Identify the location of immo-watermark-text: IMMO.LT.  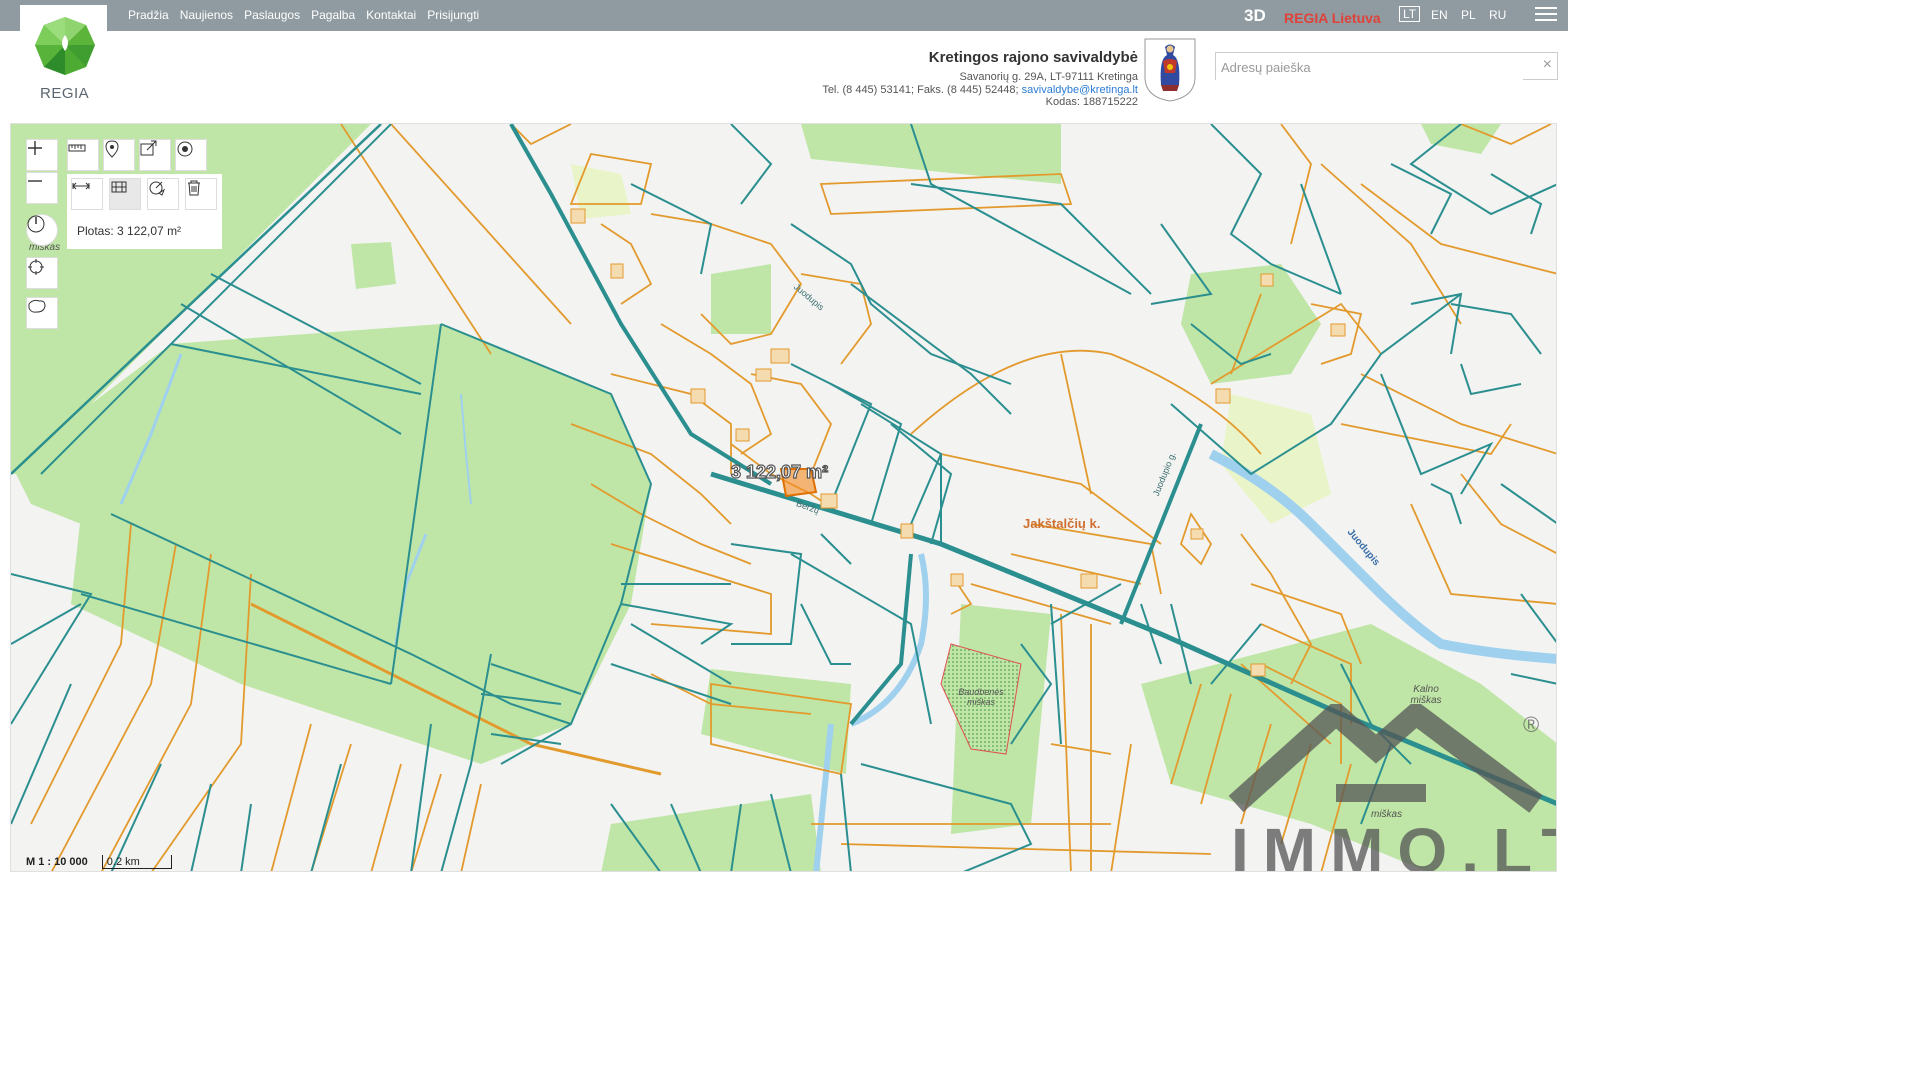
(1393, 843).